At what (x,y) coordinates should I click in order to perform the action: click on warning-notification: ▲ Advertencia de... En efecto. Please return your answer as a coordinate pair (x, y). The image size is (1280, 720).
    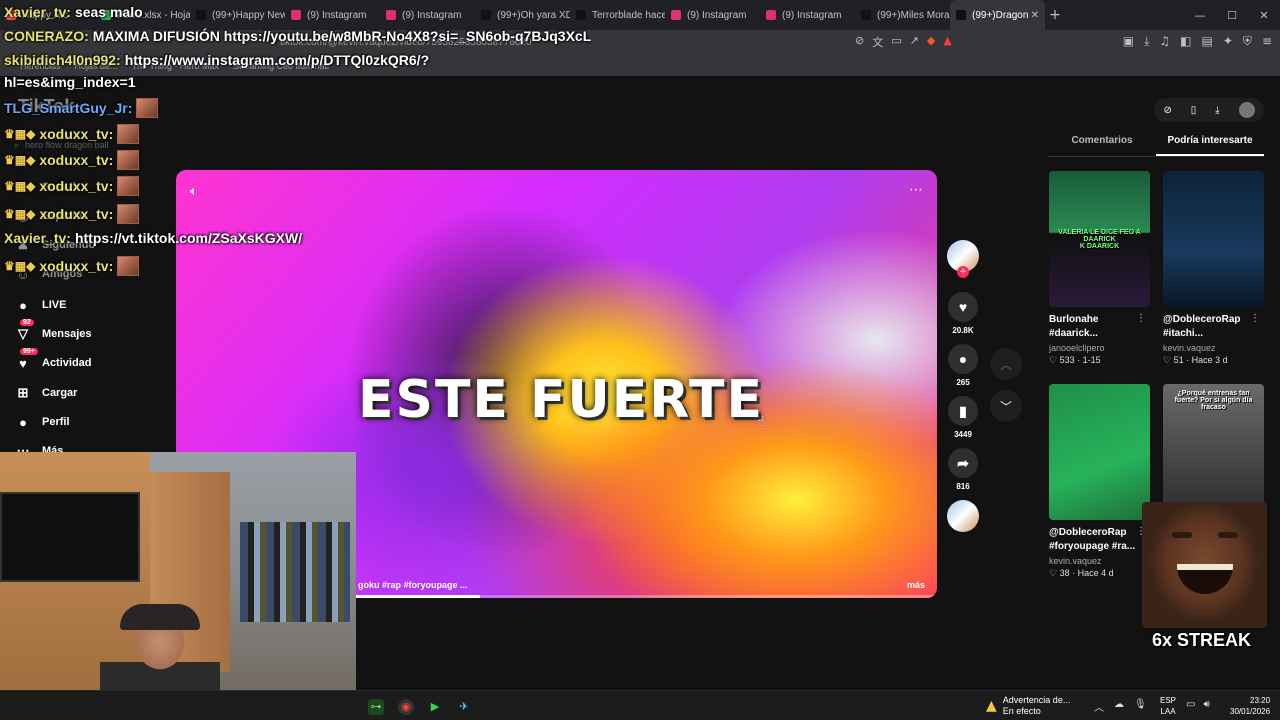
    Looking at the image, I should click on (1028, 706).